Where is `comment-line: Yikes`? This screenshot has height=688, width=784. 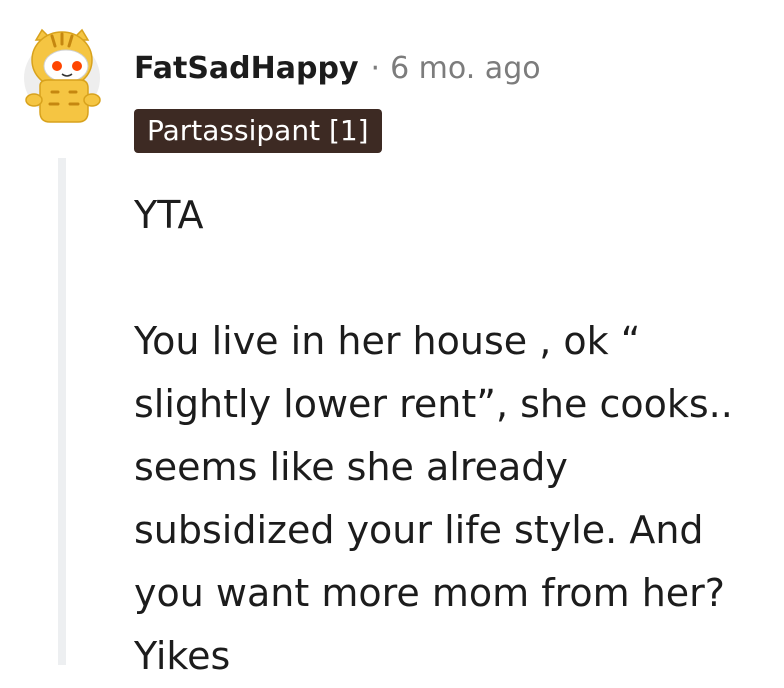 comment-line: Yikes is located at coordinates (182, 656).